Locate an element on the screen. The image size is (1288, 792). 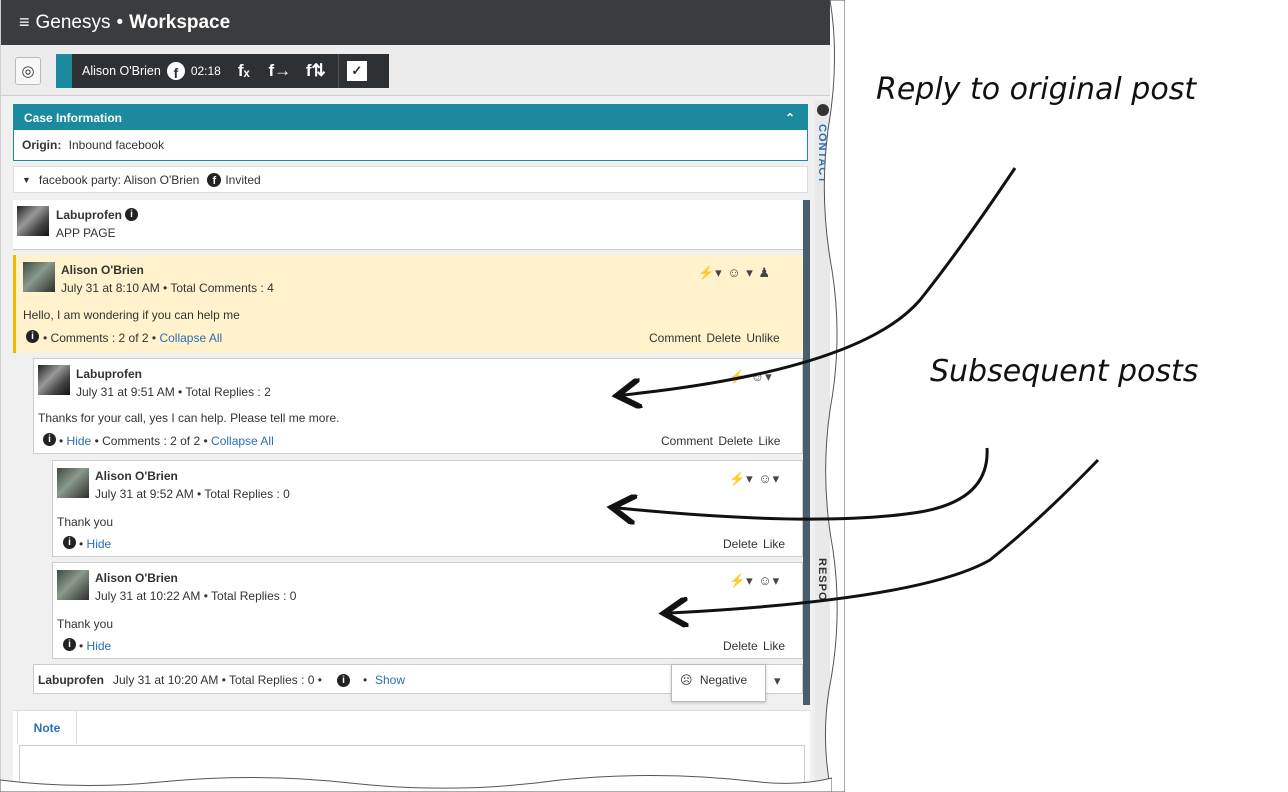
arrow-reply is located at coordinates (820, 281).